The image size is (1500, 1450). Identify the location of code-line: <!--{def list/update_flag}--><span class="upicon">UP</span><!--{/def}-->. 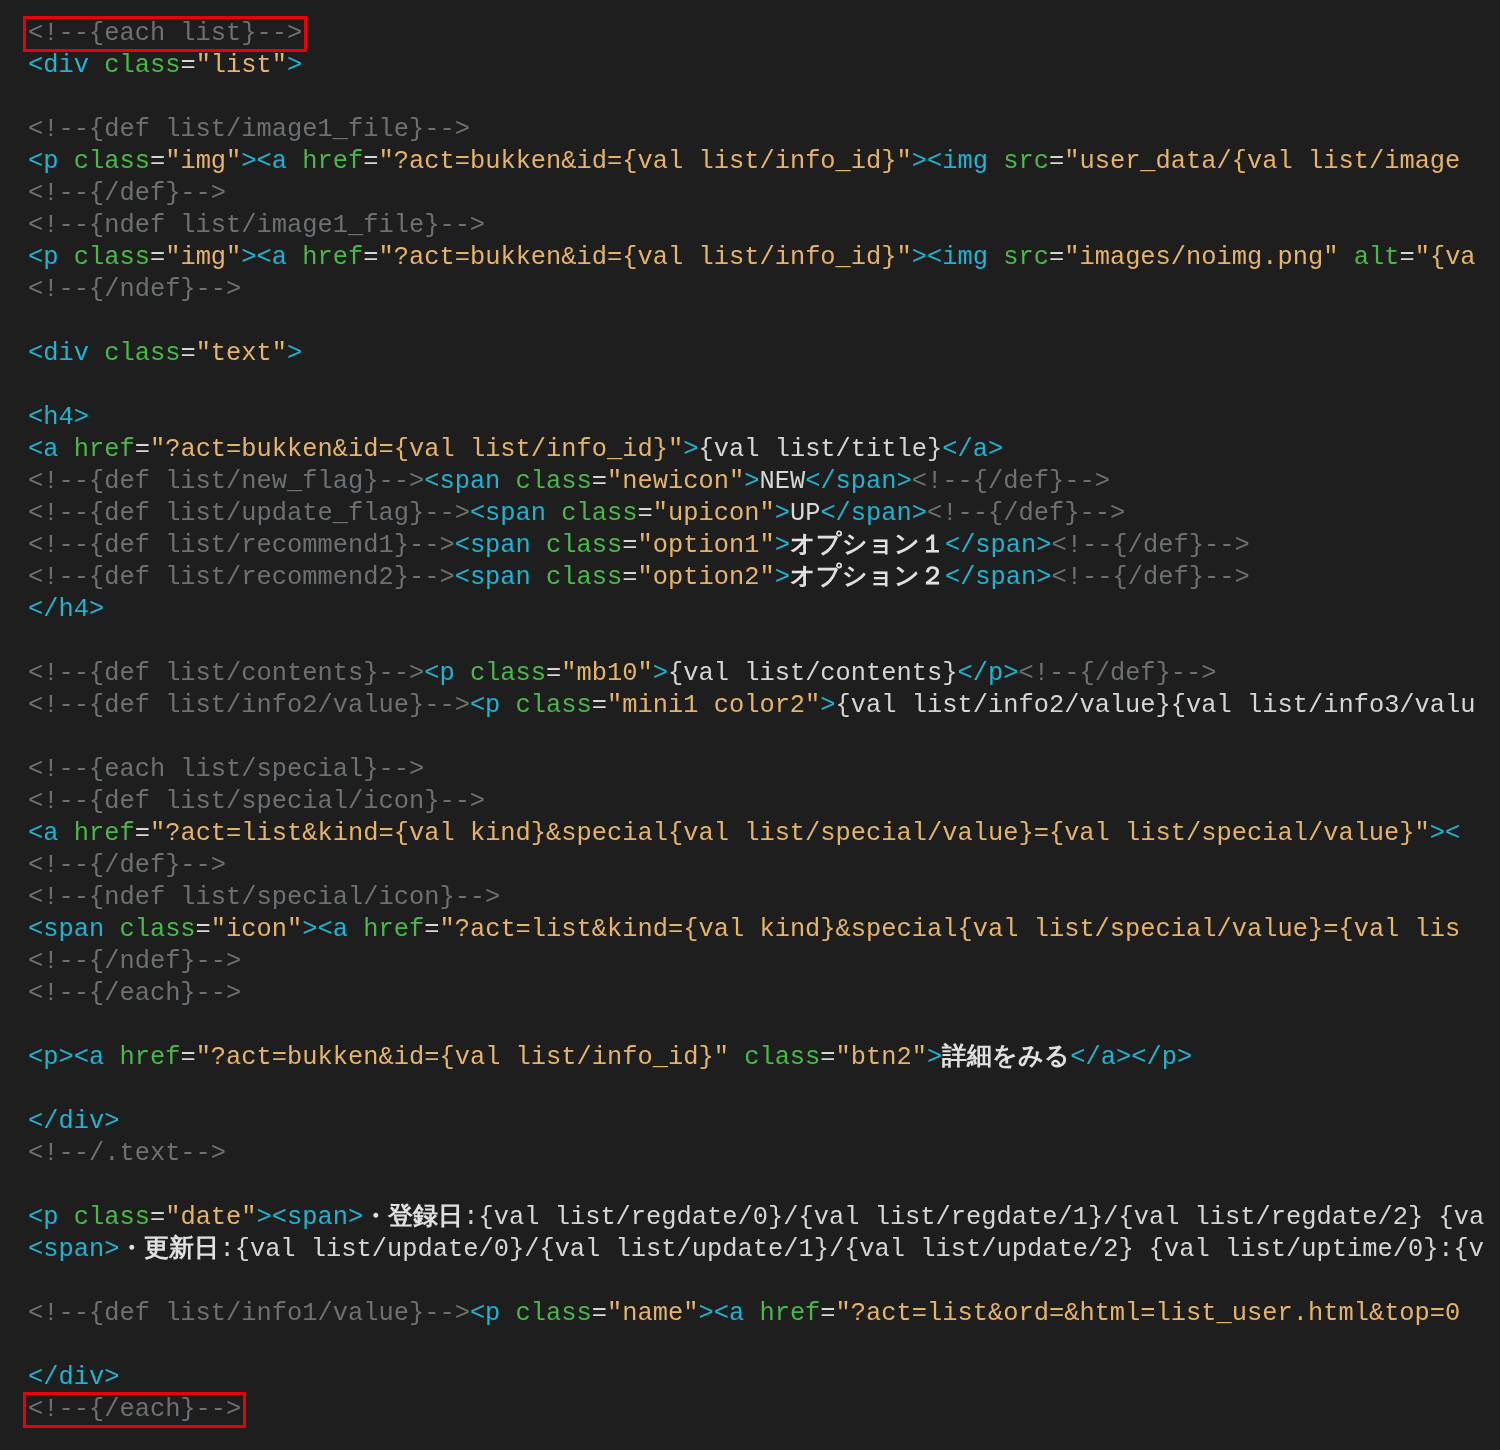
(577, 514).